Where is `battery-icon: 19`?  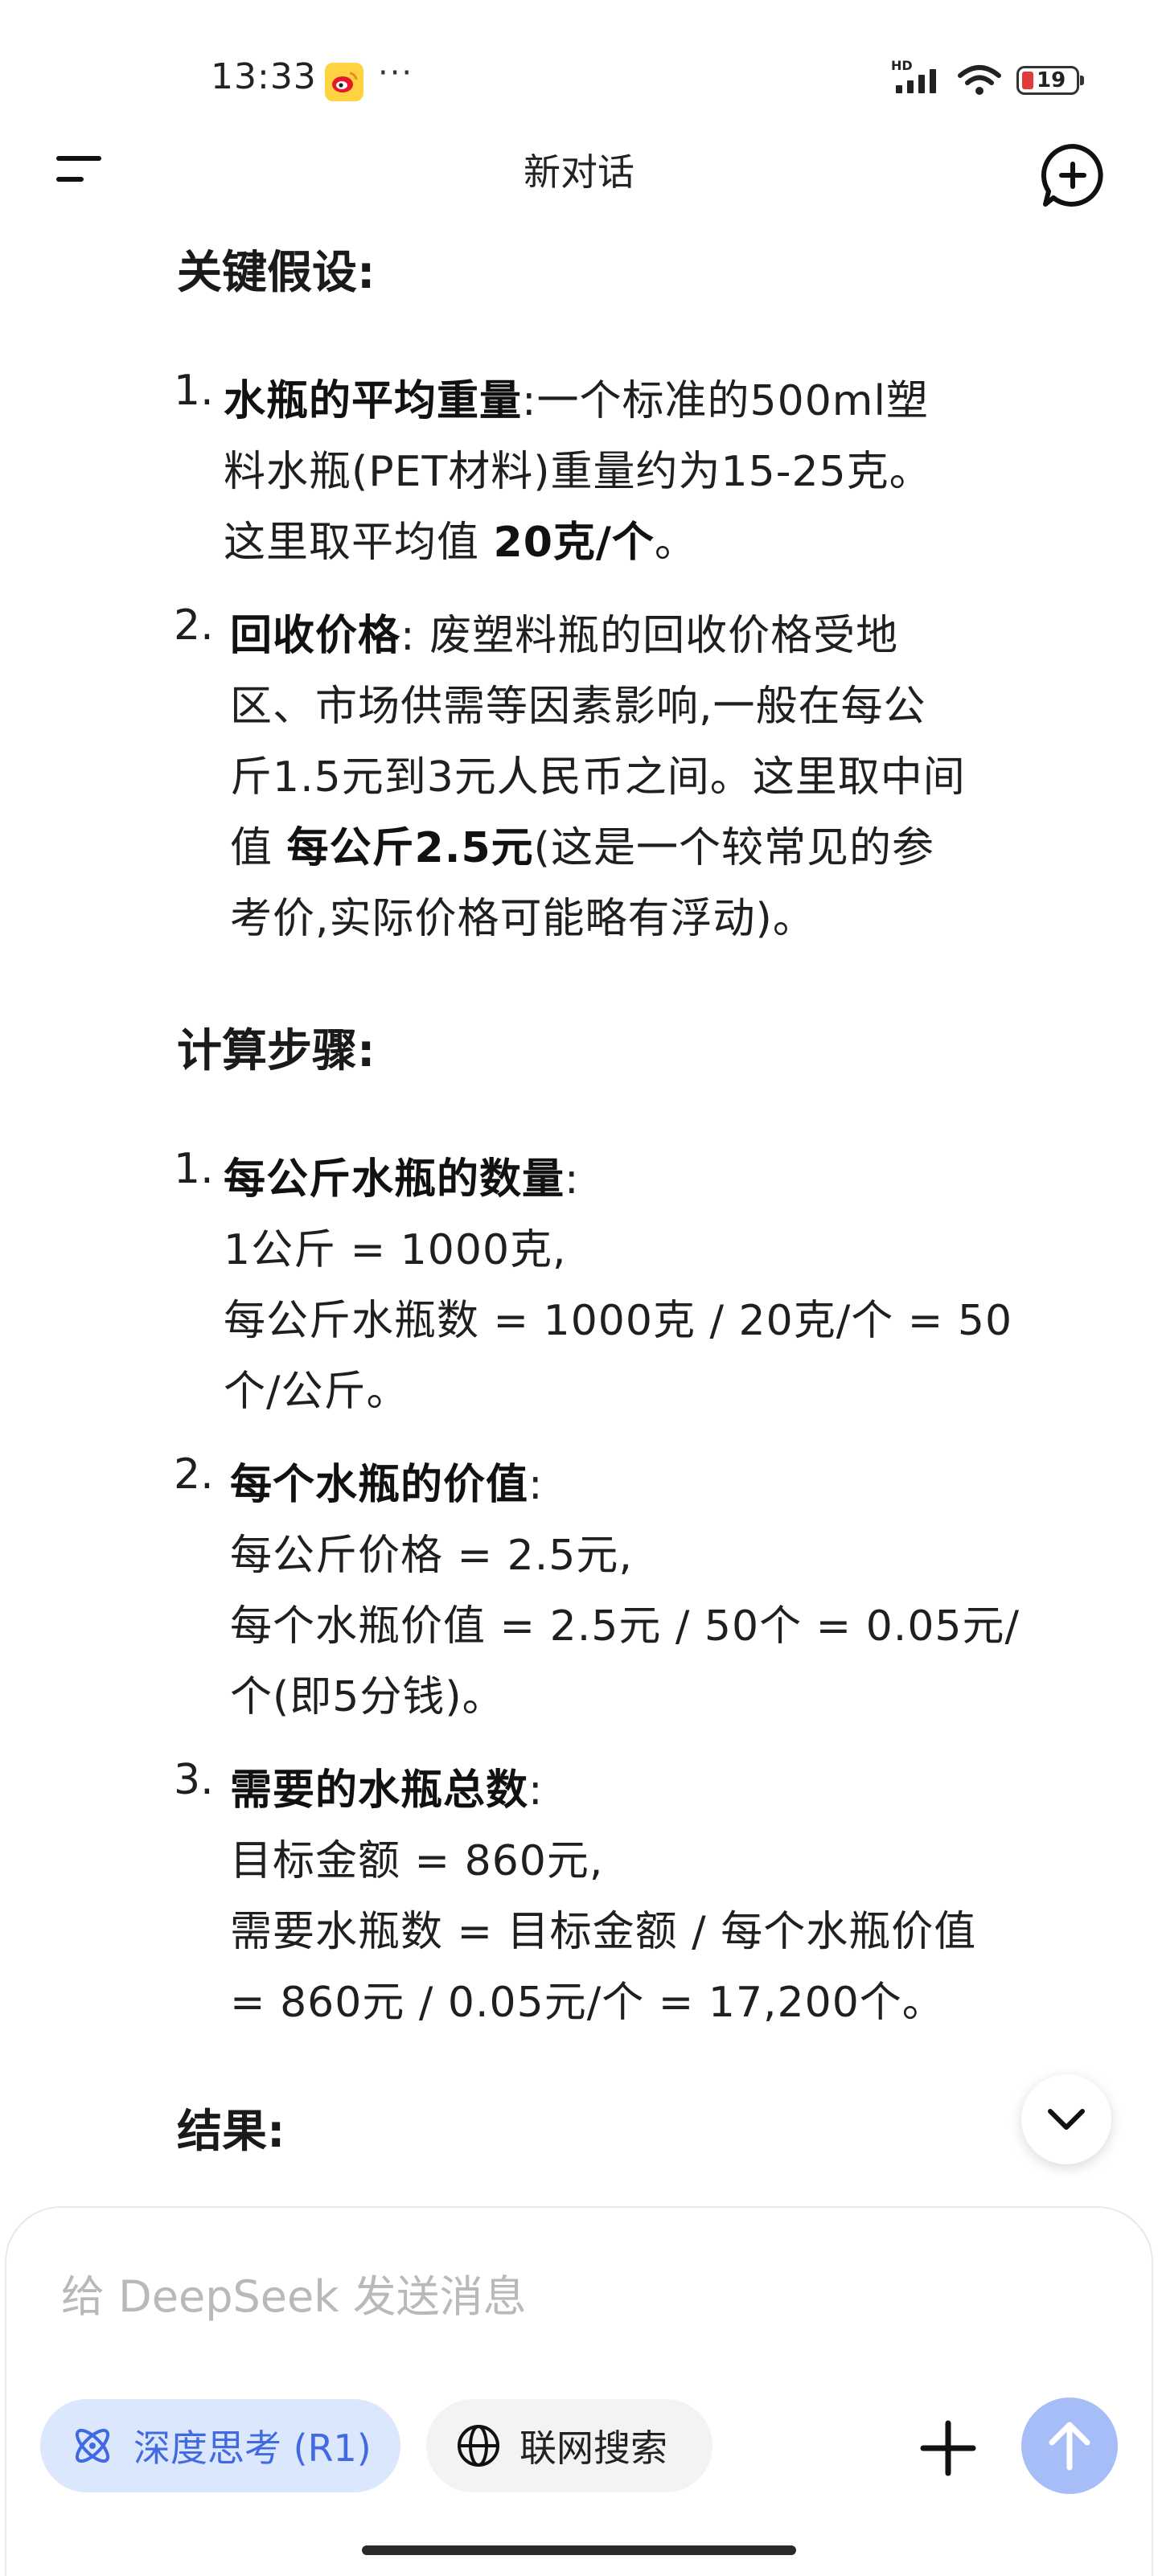 battery-icon: 19 is located at coordinates (1050, 81).